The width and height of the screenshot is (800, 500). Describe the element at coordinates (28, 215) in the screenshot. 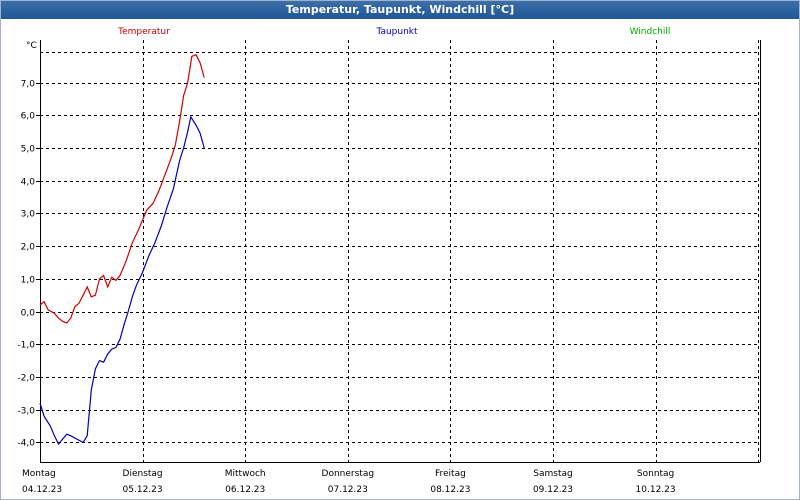

I see `ytick-label: 3,0` at that location.